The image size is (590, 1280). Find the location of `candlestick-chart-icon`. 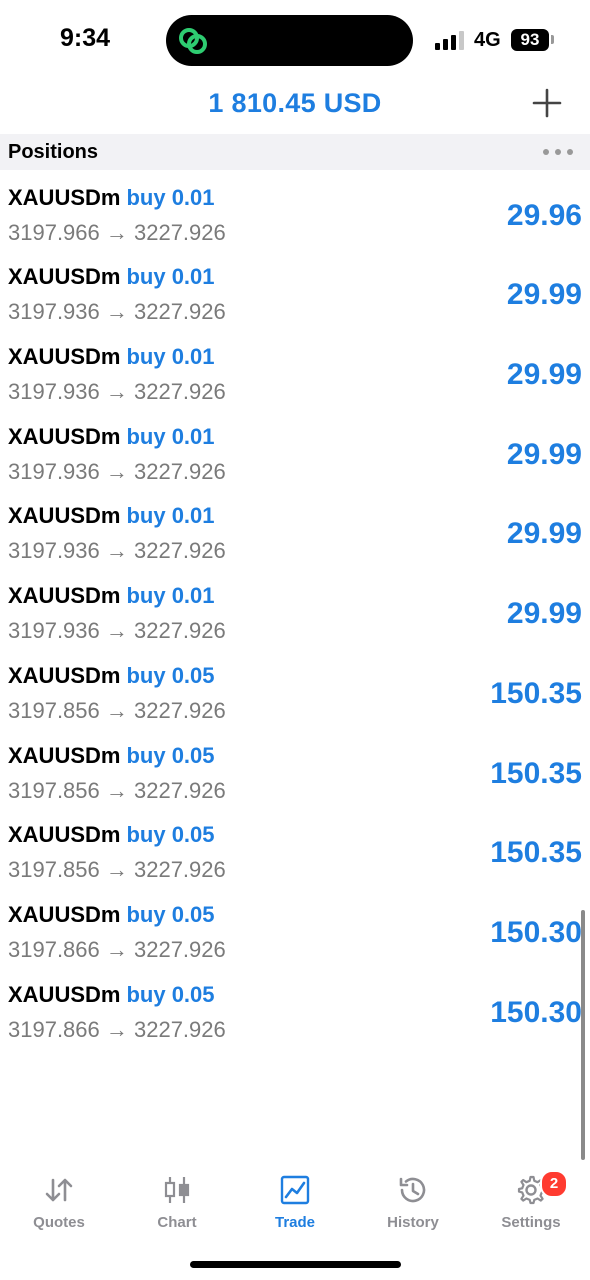

candlestick-chart-icon is located at coordinates (177, 1190).